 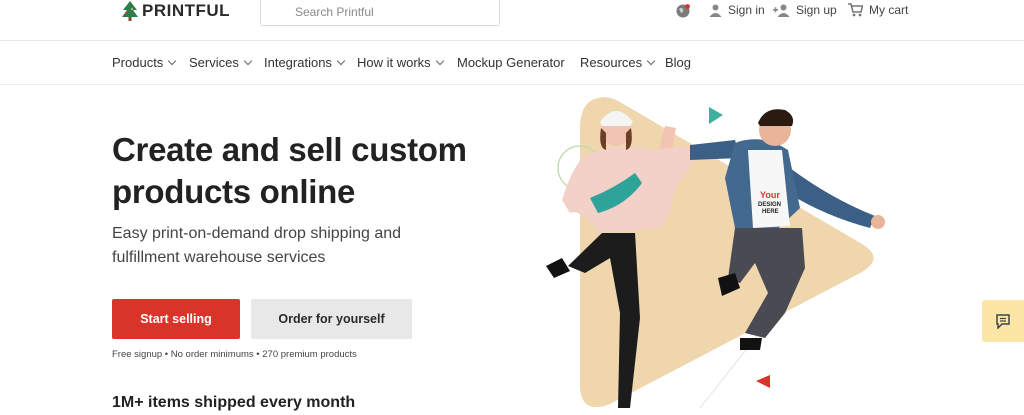 What do you see at coordinates (715, 10) in the screenshot?
I see `user-icon` at bounding box center [715, 10].